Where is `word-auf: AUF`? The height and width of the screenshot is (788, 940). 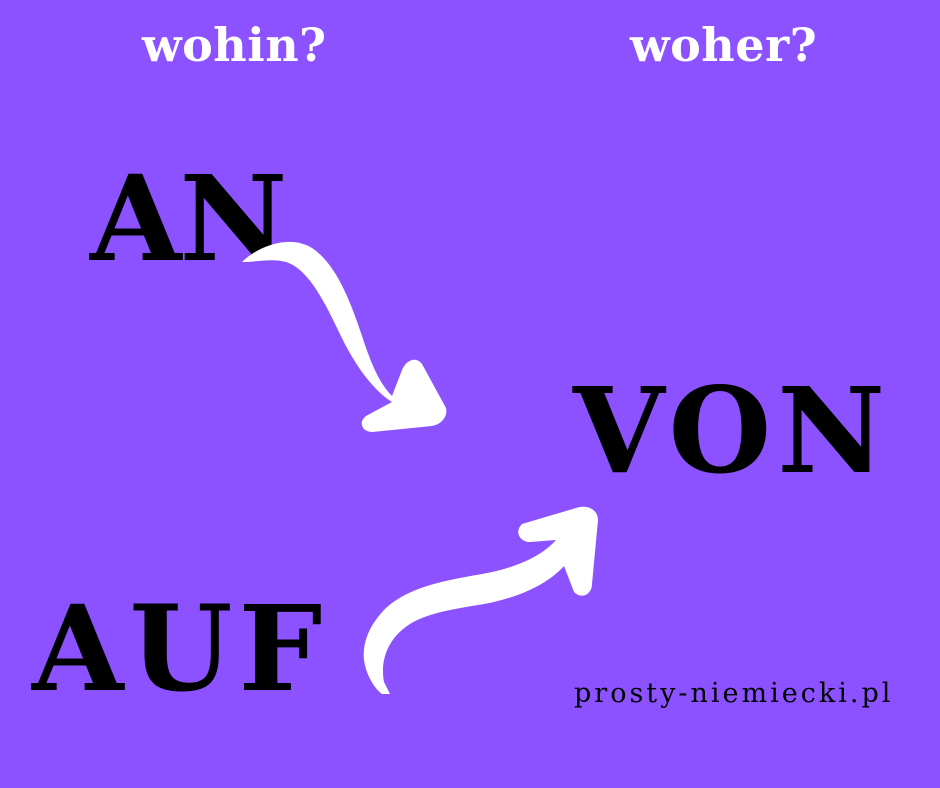
word-auf: AUF is located at coordinates (180, 648).